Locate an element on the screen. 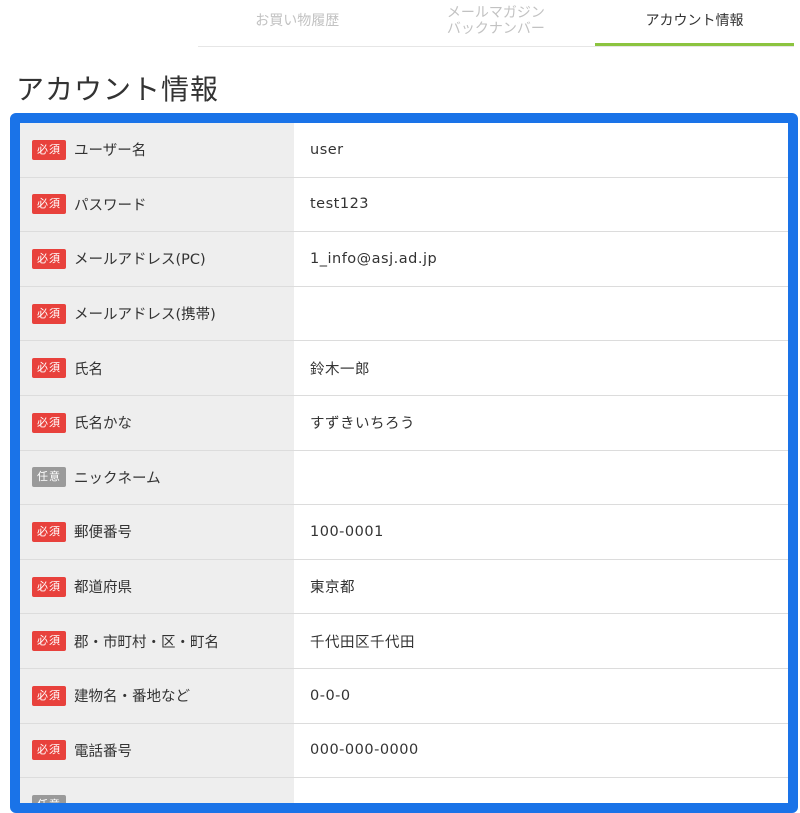  field-value: 100-0001 is located at coordinates (347, 531).